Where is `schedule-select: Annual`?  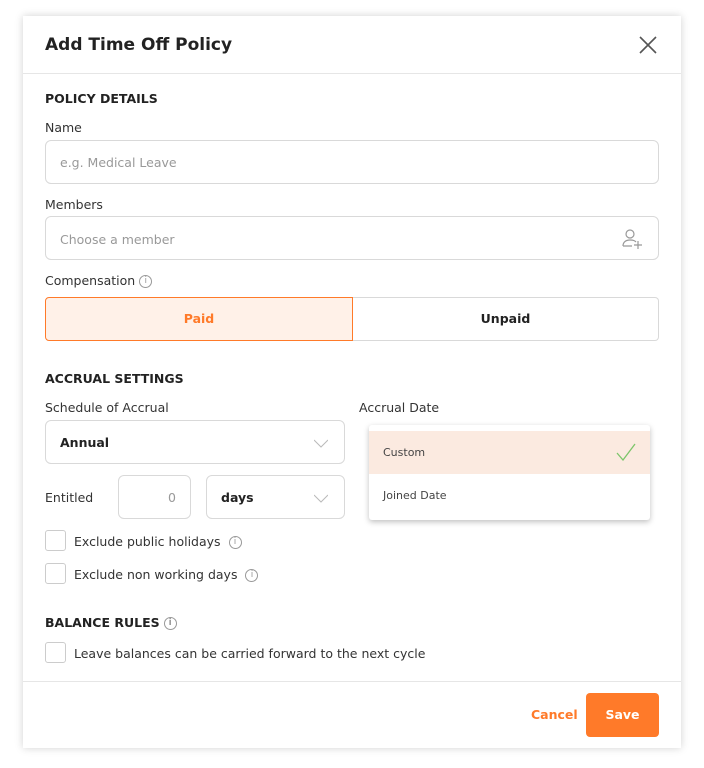
schedule-select: Annual is located at coordinates (195, 442).